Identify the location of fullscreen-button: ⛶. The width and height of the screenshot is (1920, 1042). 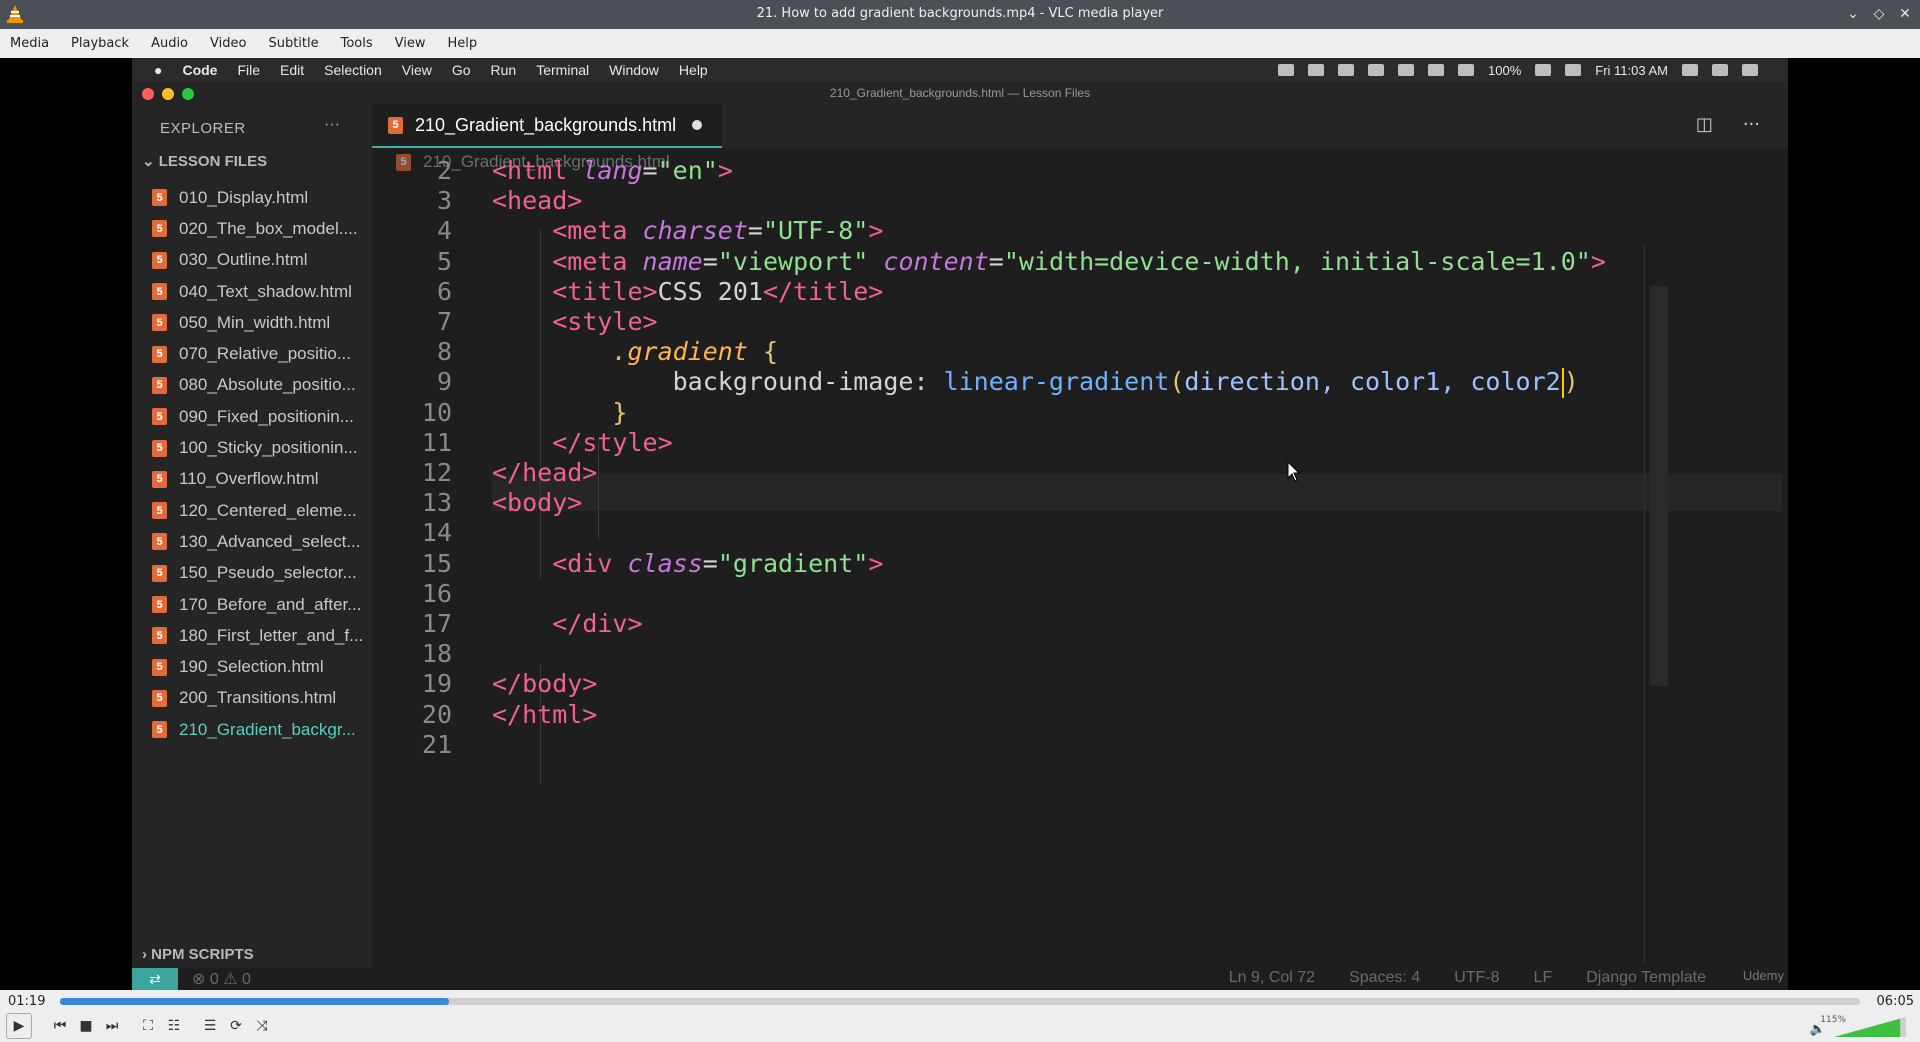
(148, 1026).